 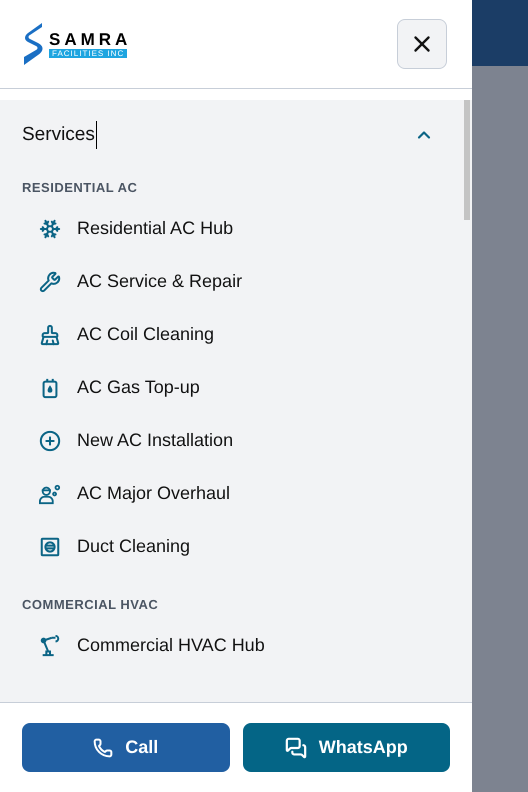 I want to click on menu-link: AC Coil Cleaning, so click(x=232, y=334).